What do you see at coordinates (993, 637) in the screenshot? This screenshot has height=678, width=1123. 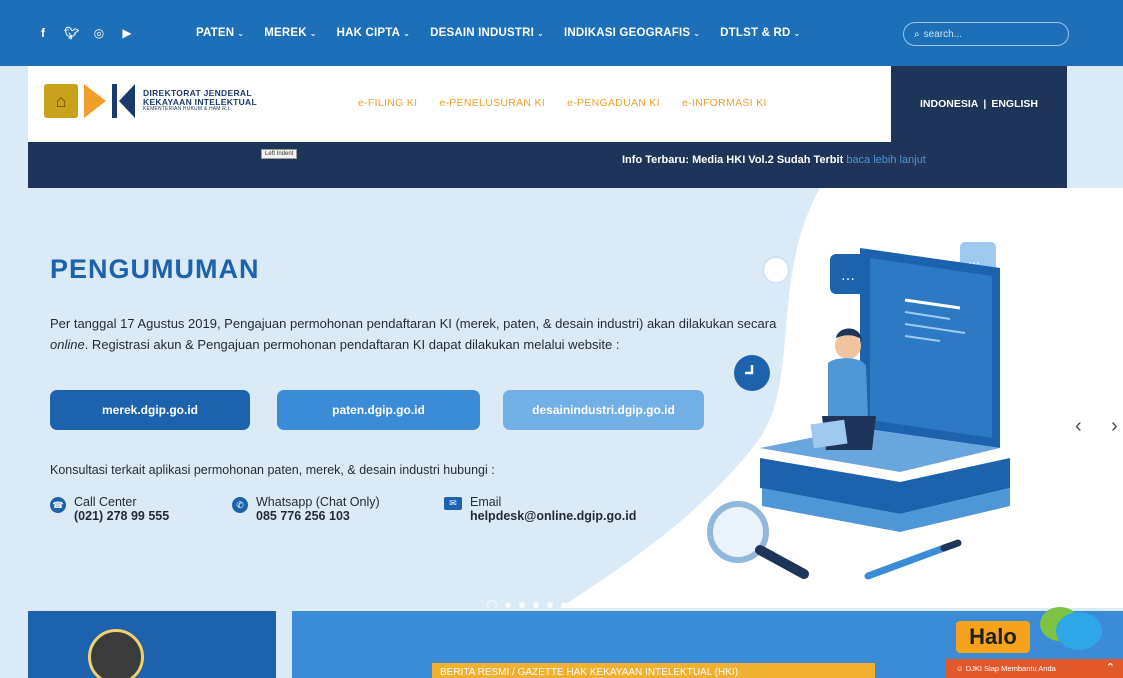 I see `halo-chat-button: Halo` at bounding box center [993, 637].